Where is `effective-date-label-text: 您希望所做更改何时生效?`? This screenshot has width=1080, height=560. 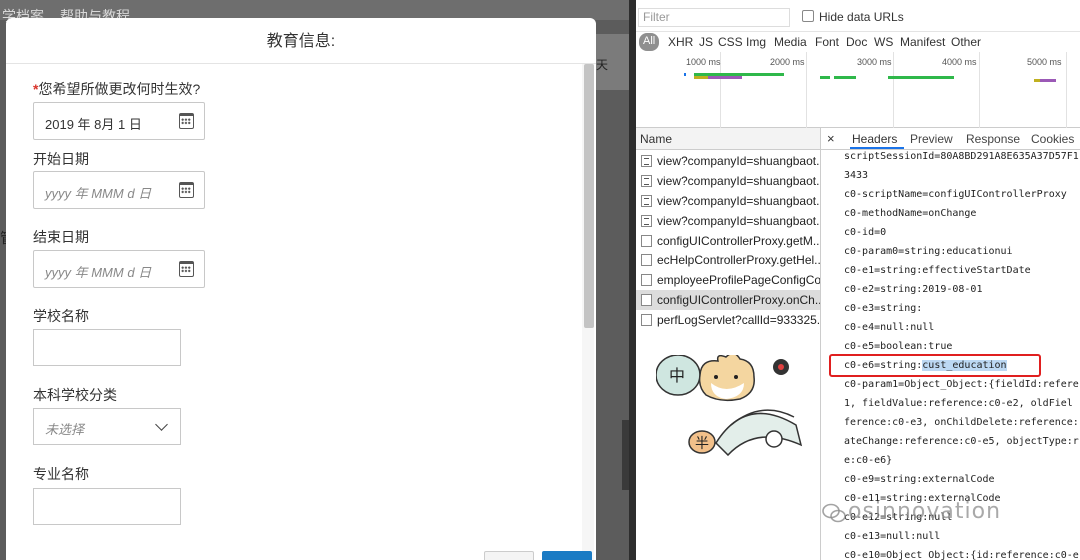
effective-date-label-text: 您希望所做更改何时生效? is located at coordinates (119, 89).